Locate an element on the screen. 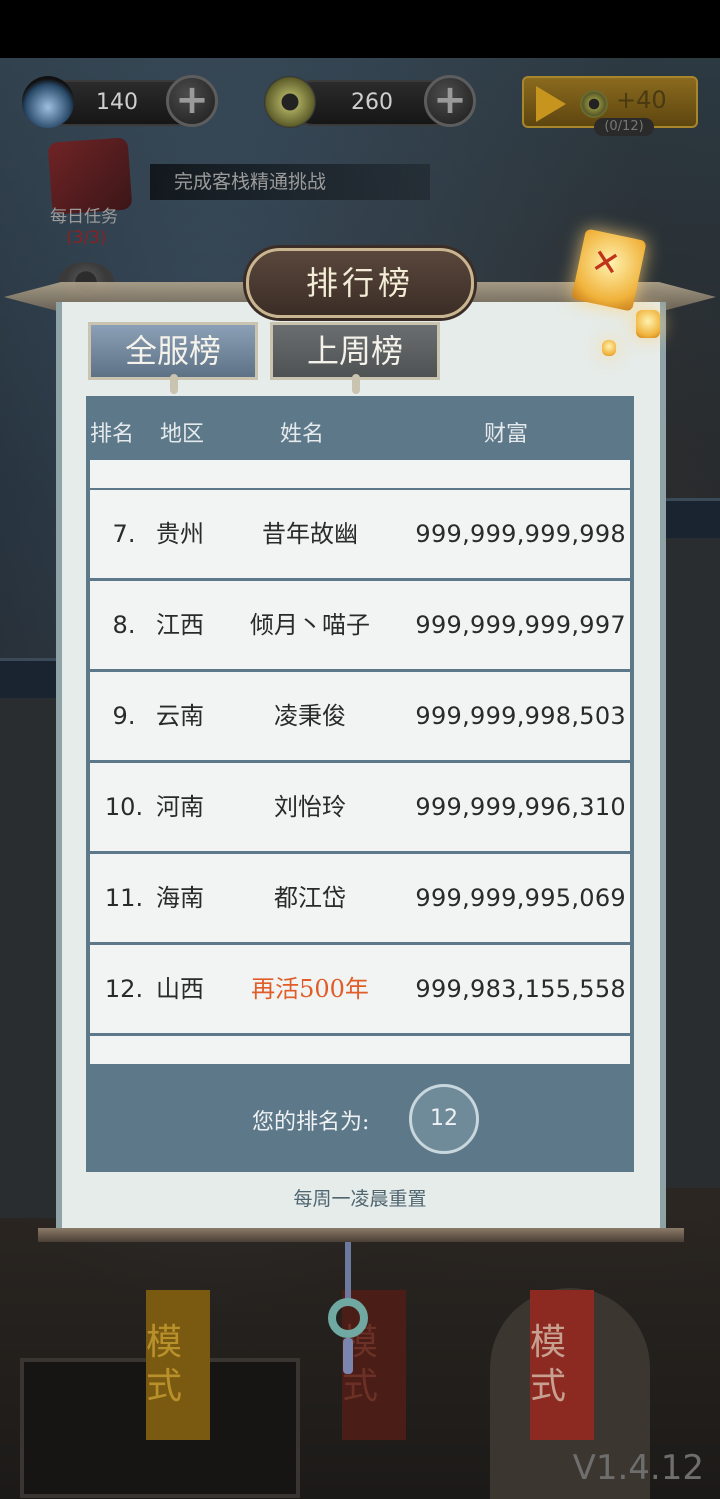 The width and height of the screenshot is (720, 1499). tassel-icon is located at coordinates (348, 1356).